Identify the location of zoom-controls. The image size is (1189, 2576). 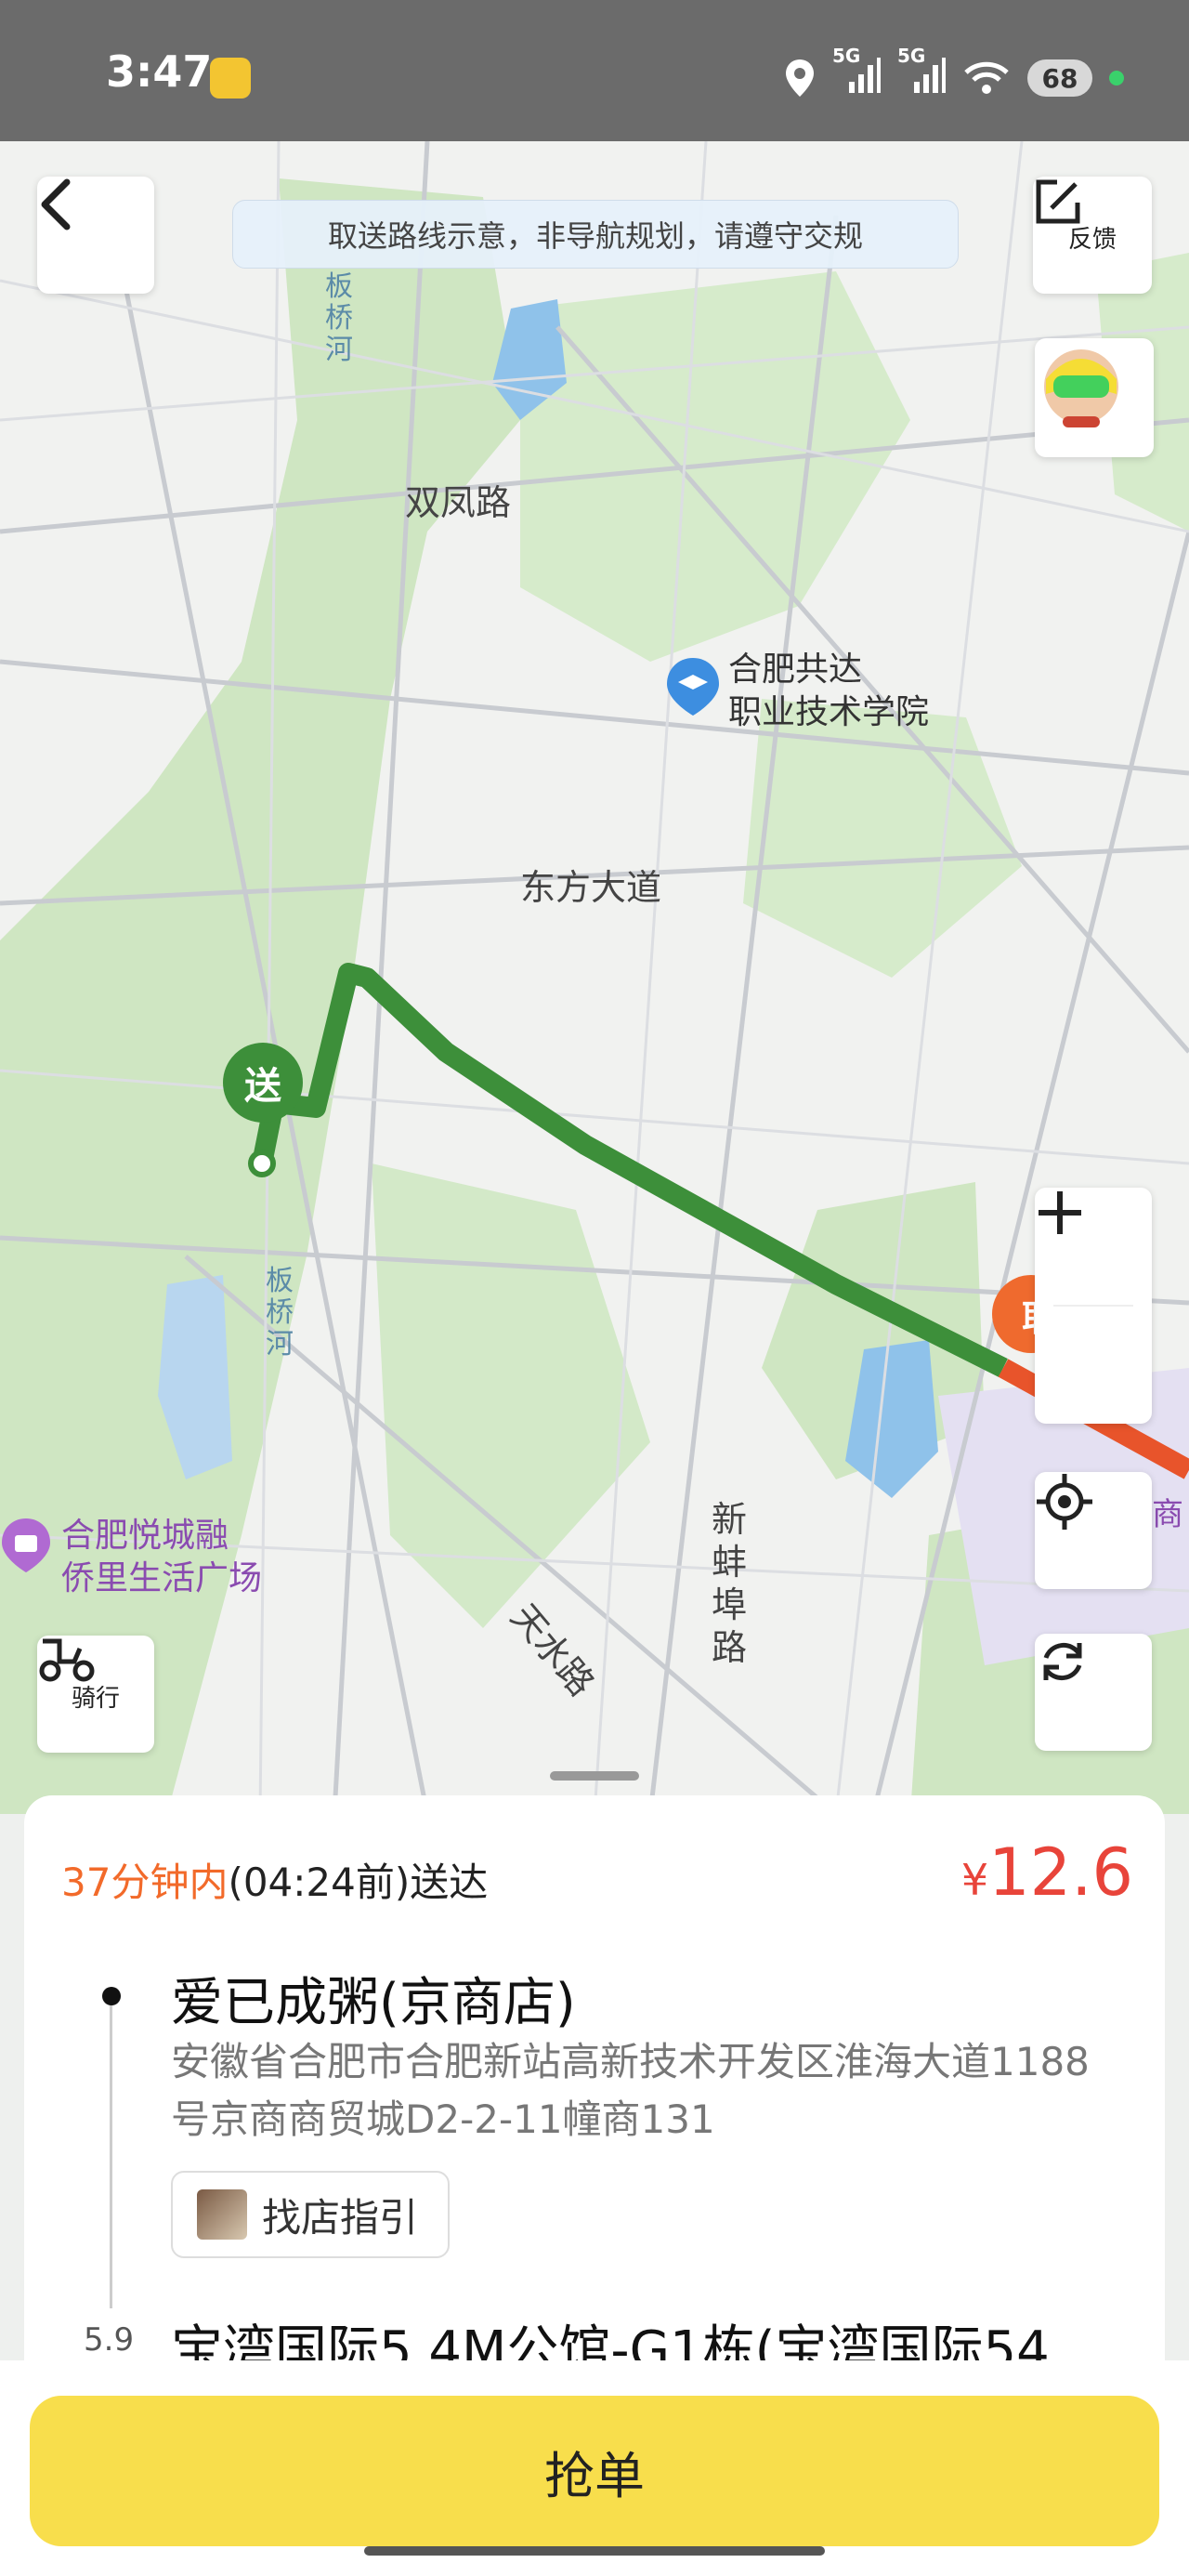
(1093, 1306).